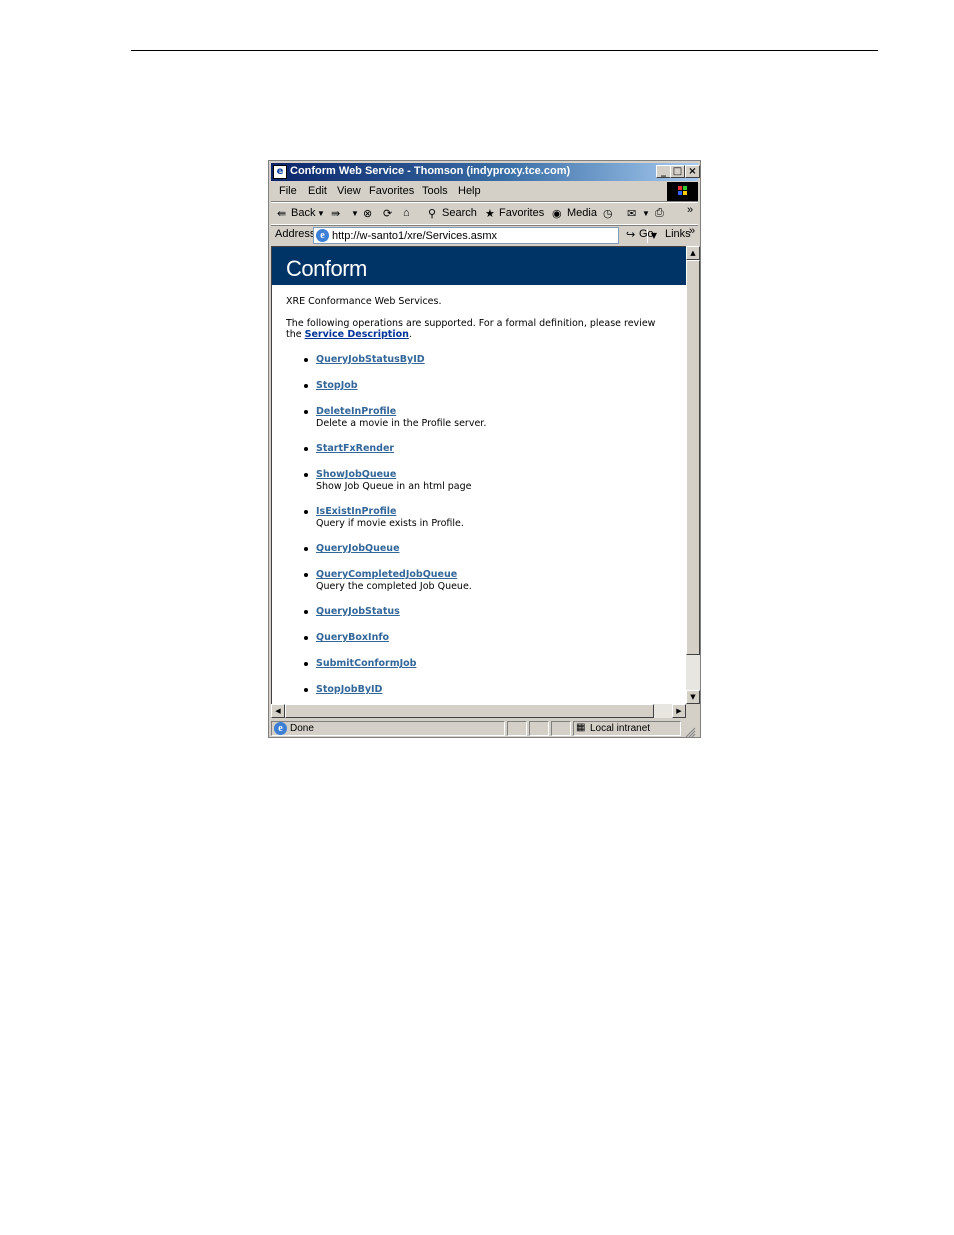 Image resolution: width=954 pixels, height=1235 pixels. What do you see at coordinates (469, 191) in the screenshot?
I see `menu-help: Help` at bounding box center [469, 191].